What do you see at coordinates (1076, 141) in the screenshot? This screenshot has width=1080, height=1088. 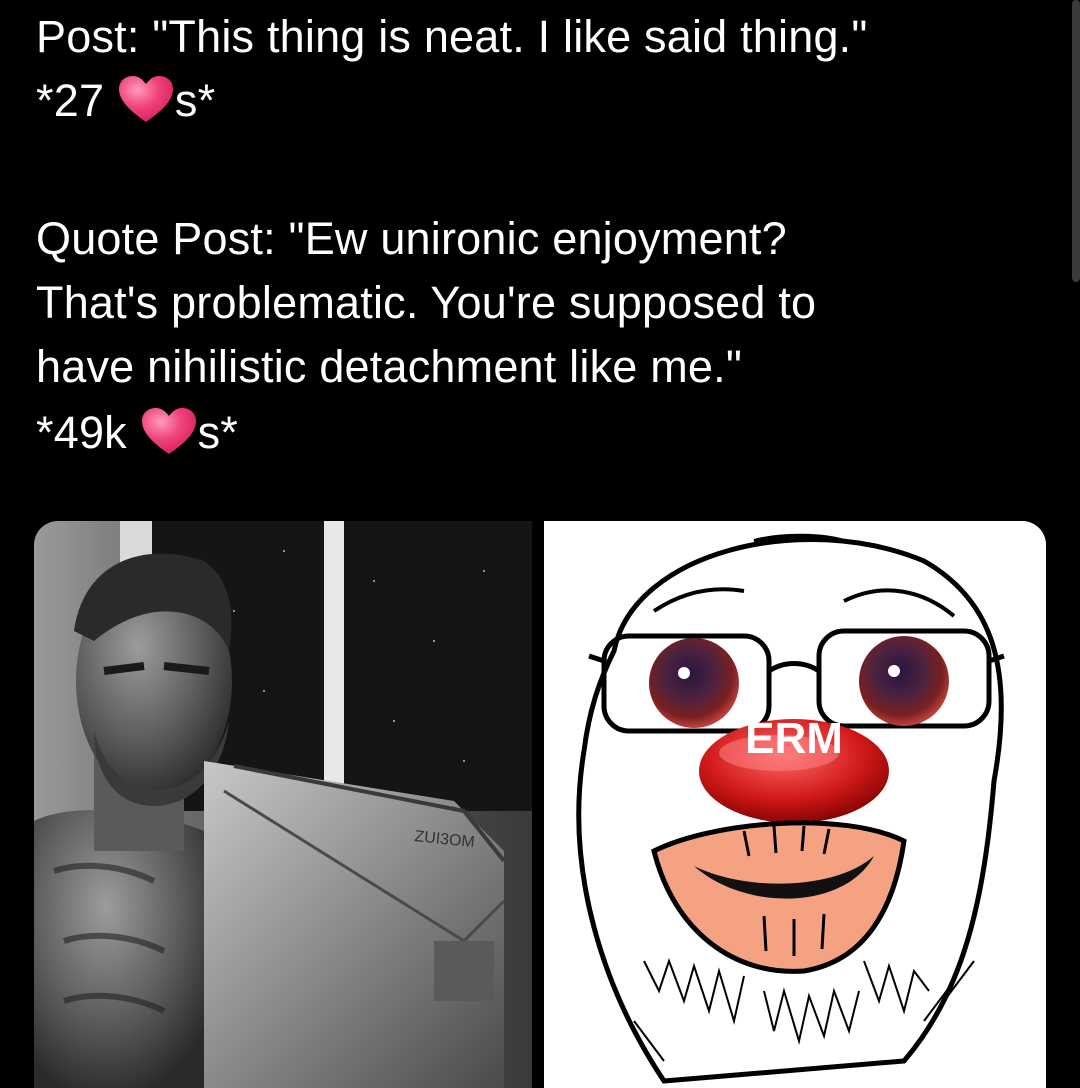 I see `scrollbar` at bounding box center [1076, 141].